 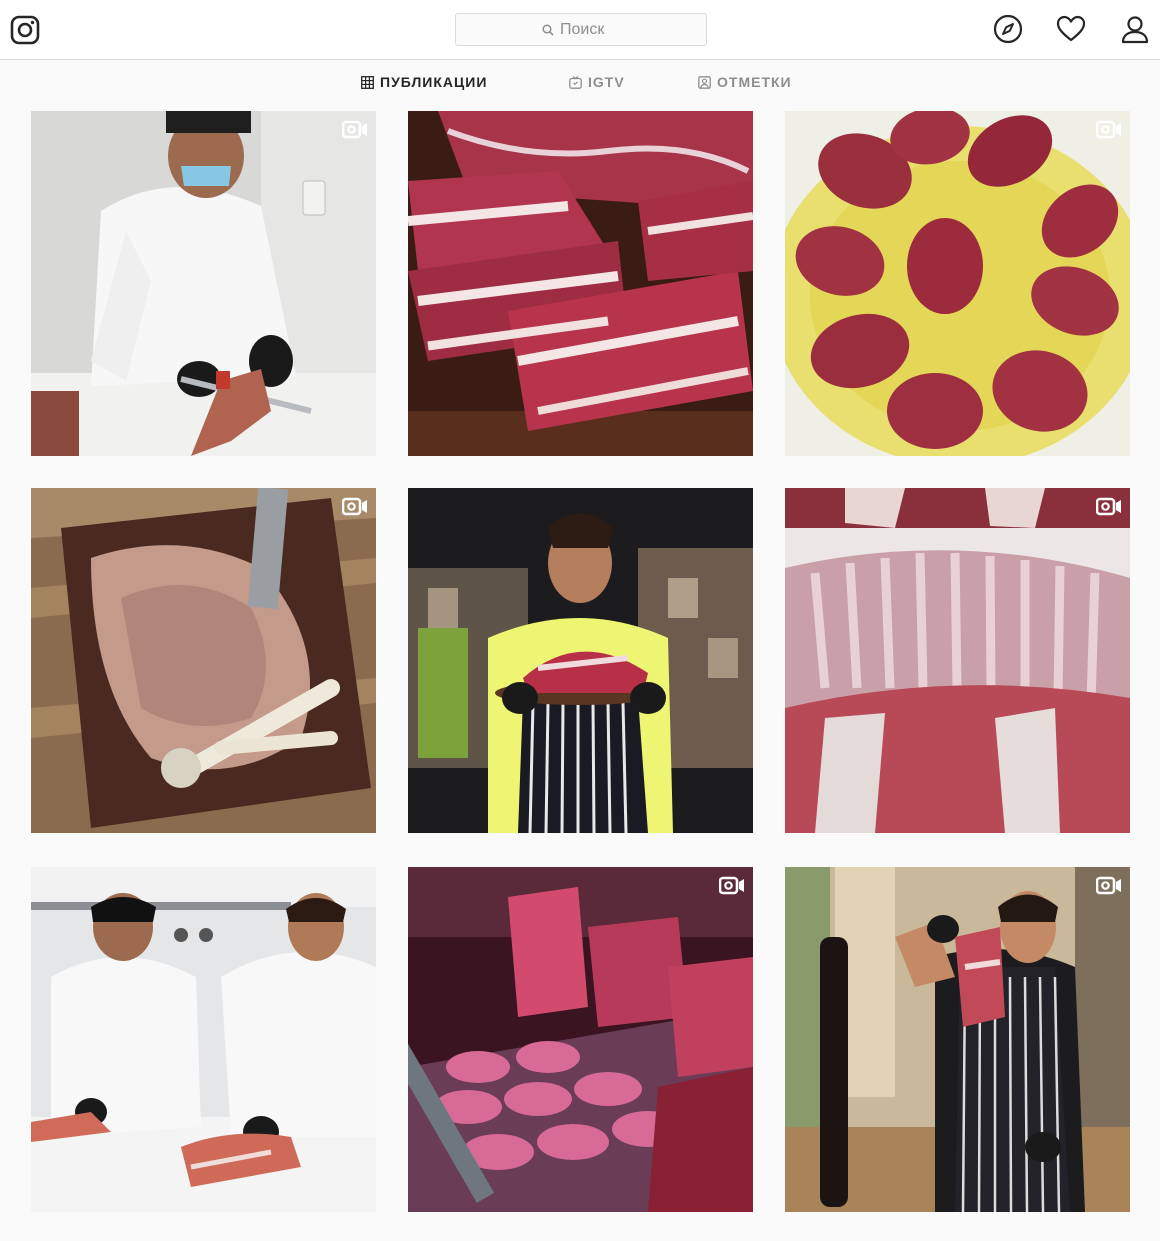 I want to click on profile-tabs: ПУБЛИКАЦИИ IGTV ОТМЕТКИ, so click(x=580, y=82).